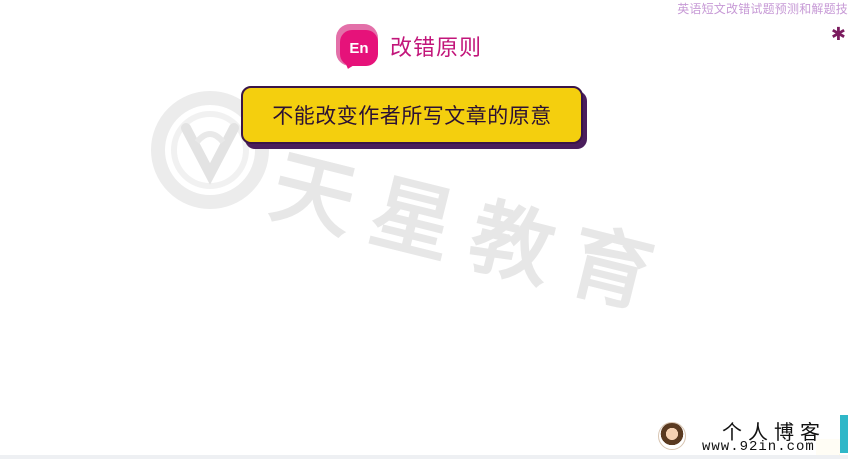 This screenshot has height=459, width=848. I want to click on section-header: En 改错原则, so click(409, 47).